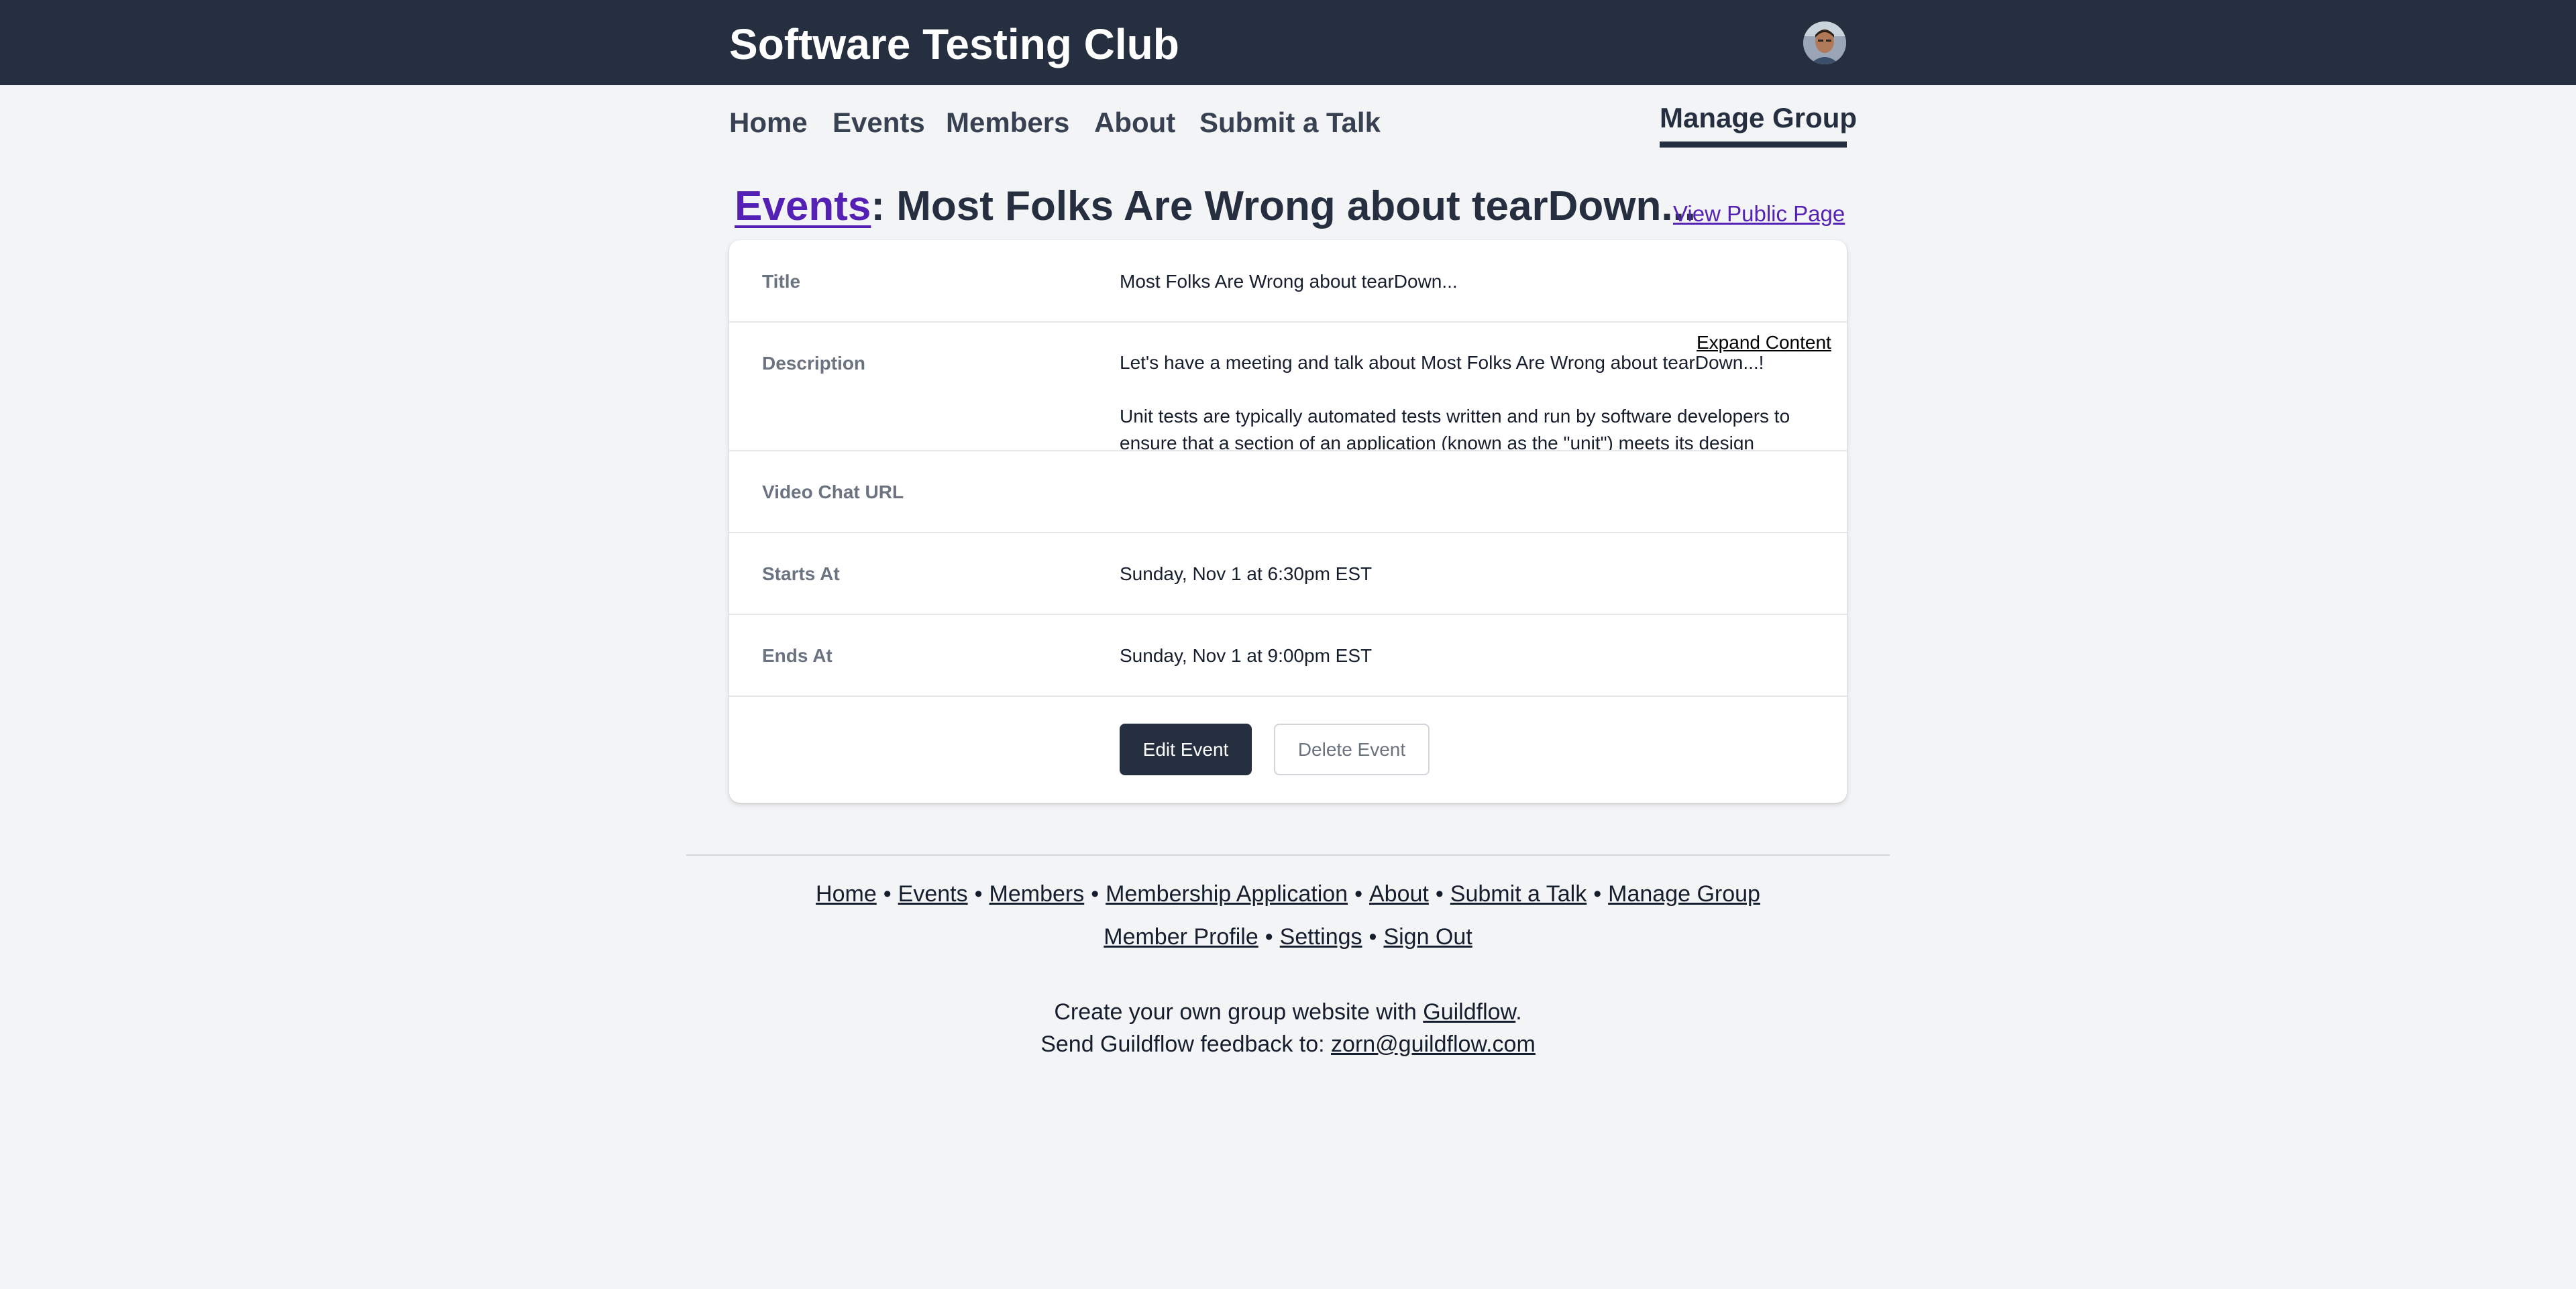 Image resolution: width=2576 pixels, height=1289 pixels. I want to click on expand-content-link: Expand Content, so click(1764, 343).